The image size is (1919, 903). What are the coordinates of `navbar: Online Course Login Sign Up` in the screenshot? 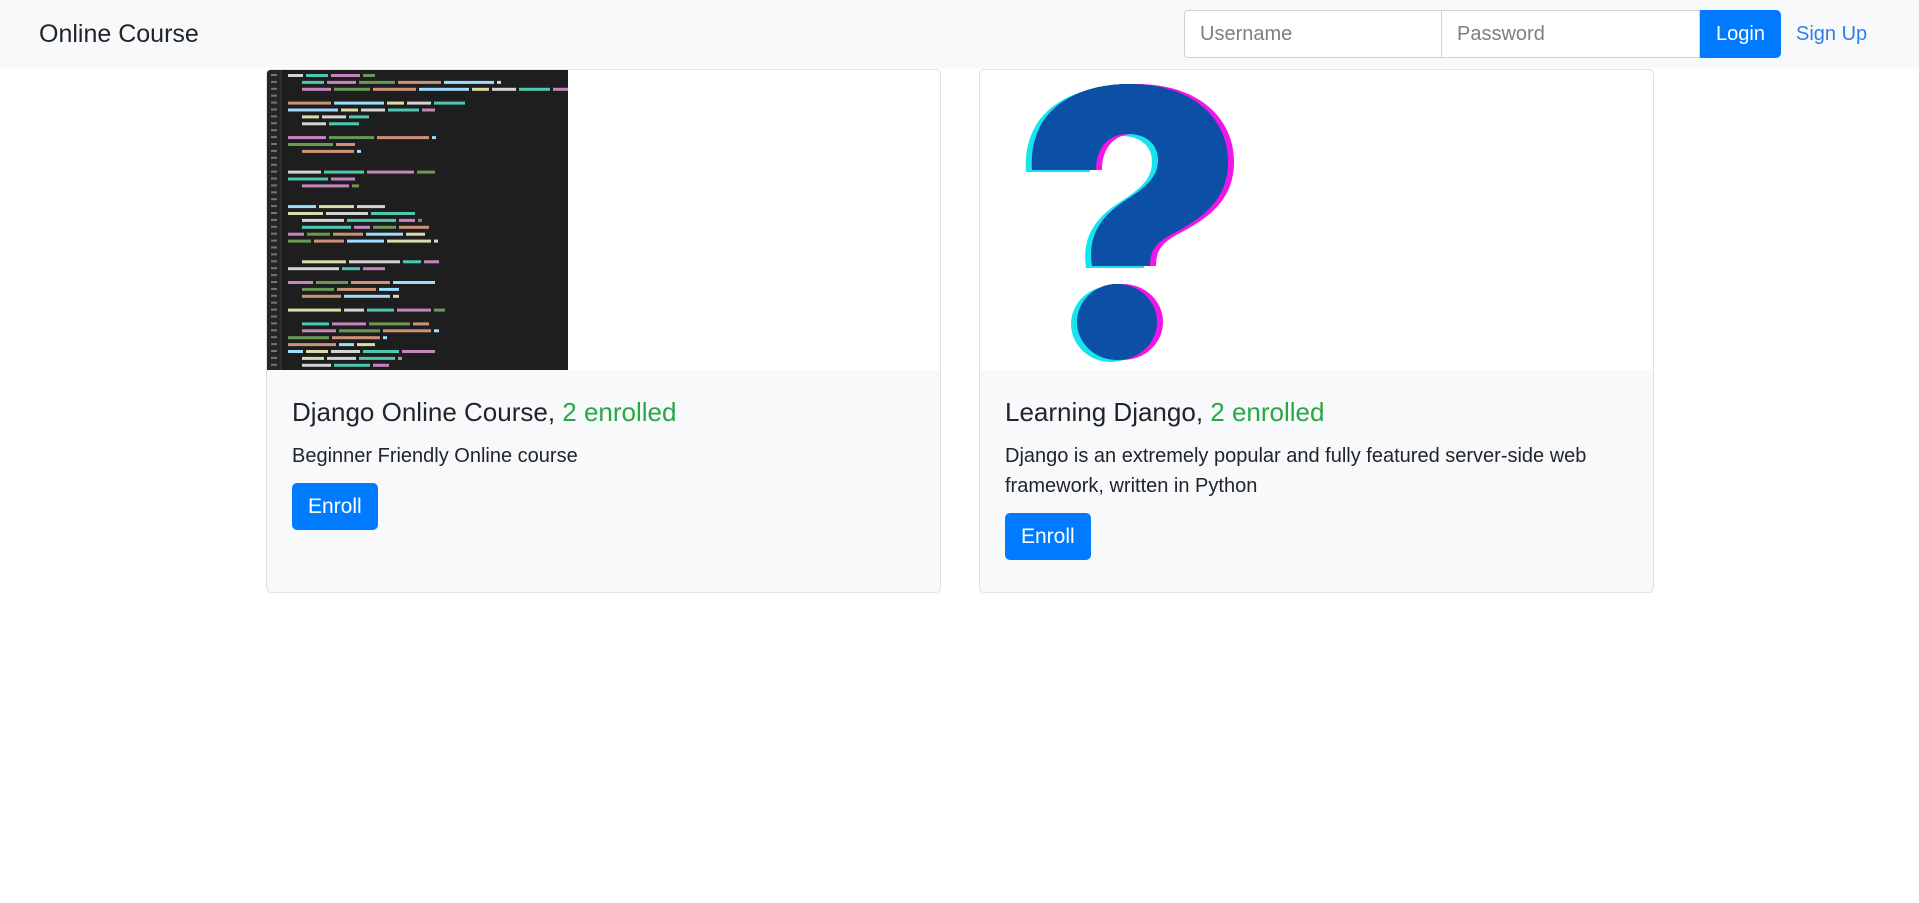 It's located at (959, 34).